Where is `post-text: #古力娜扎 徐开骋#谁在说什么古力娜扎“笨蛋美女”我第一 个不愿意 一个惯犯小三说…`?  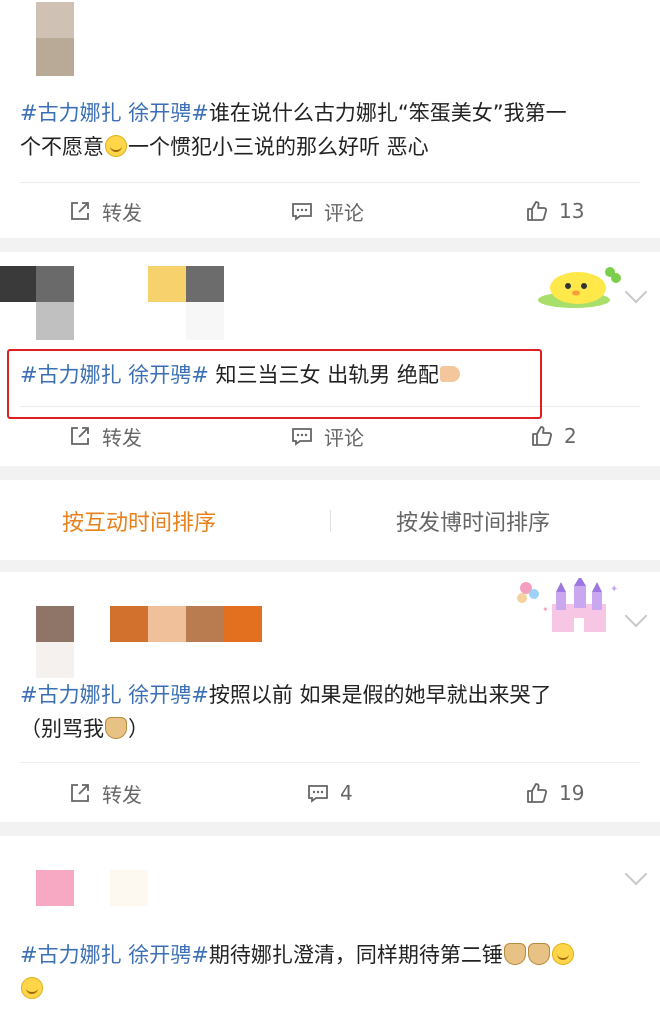 post-text: #古力娜扎 徐开骋#谁在说什么古力娜扎“笨蛋美女”我第一 个不愿意 一个惯犯小三说… is located at coordinates (332, 130).